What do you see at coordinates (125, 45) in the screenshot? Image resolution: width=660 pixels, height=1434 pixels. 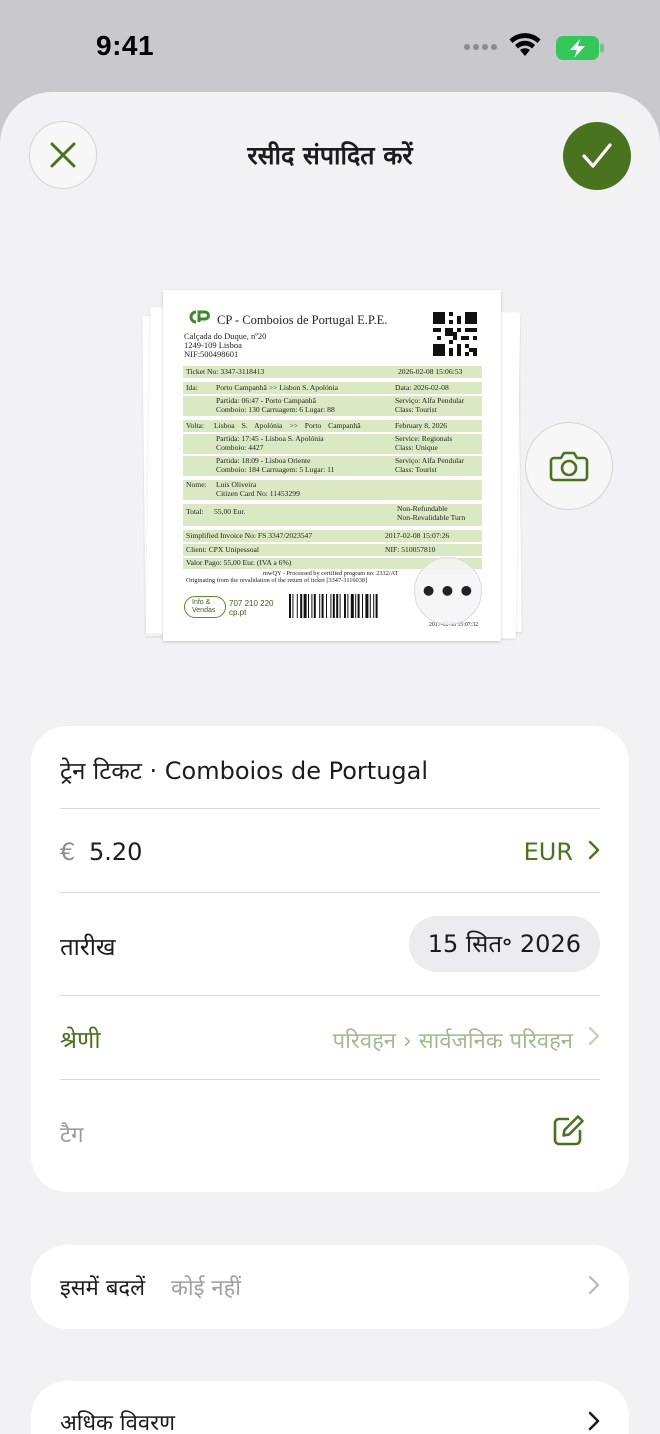 I see `status-time: 9:41` at bounding box center [125, 45].